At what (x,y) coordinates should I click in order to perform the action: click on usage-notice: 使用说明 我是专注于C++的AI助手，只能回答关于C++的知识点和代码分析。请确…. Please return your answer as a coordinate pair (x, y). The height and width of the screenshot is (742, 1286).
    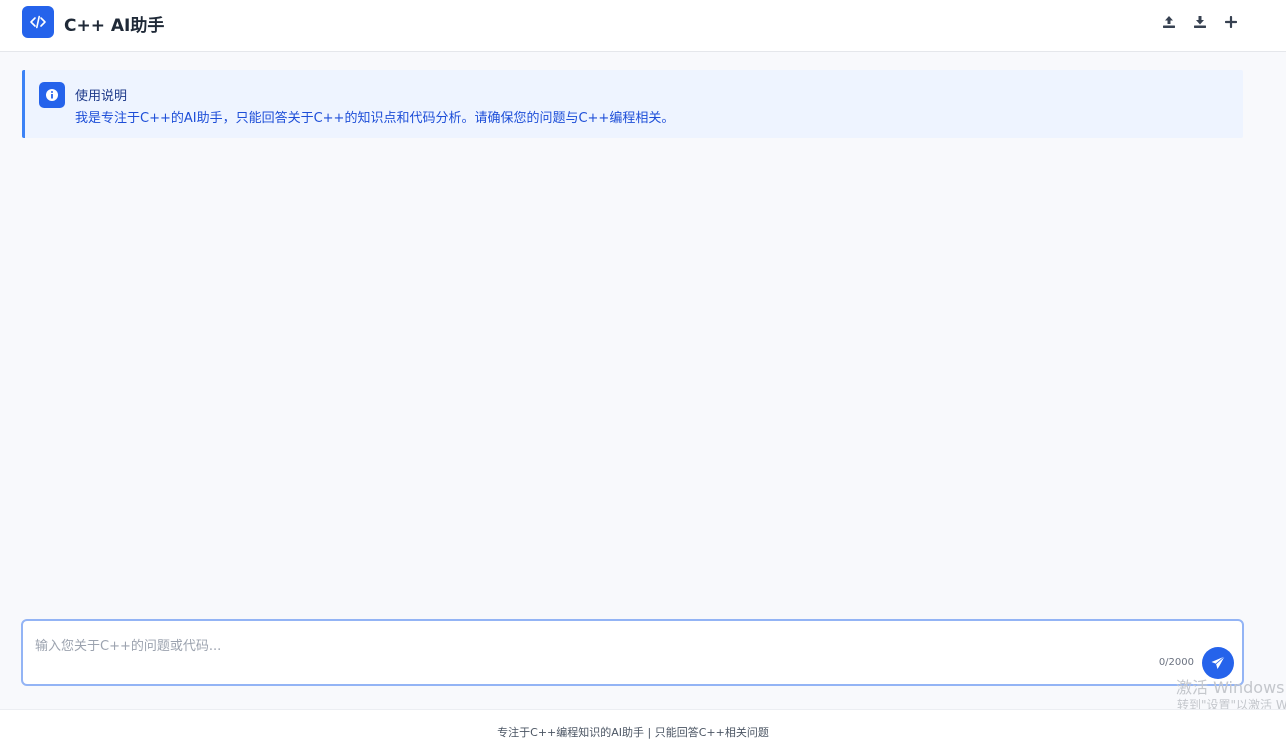
    Looking at the image, I should click on (632, 104).